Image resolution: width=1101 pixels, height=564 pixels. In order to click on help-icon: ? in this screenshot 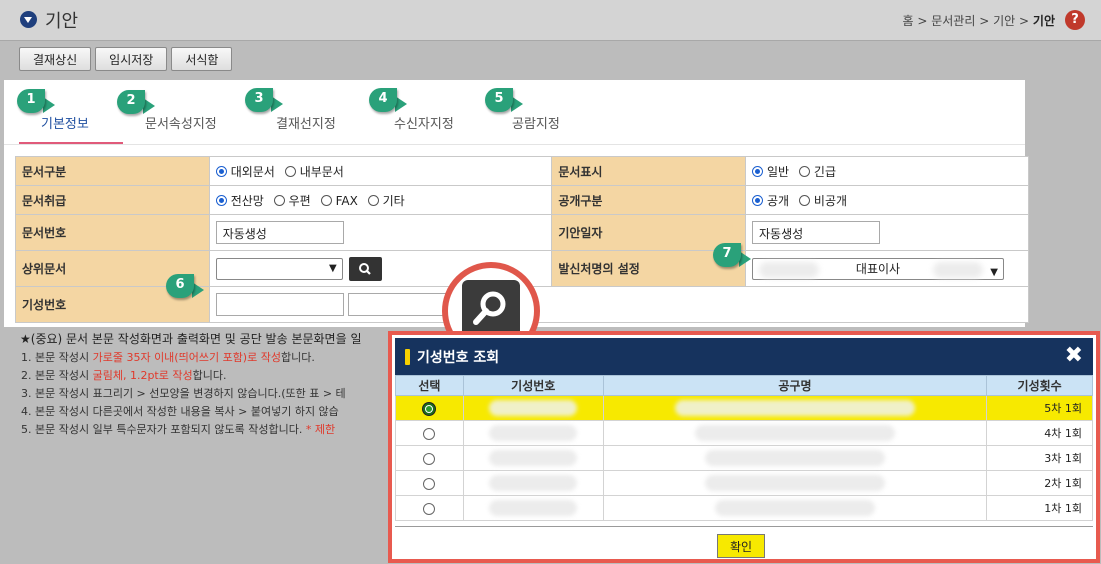, I will do `click(1075, 20)`.